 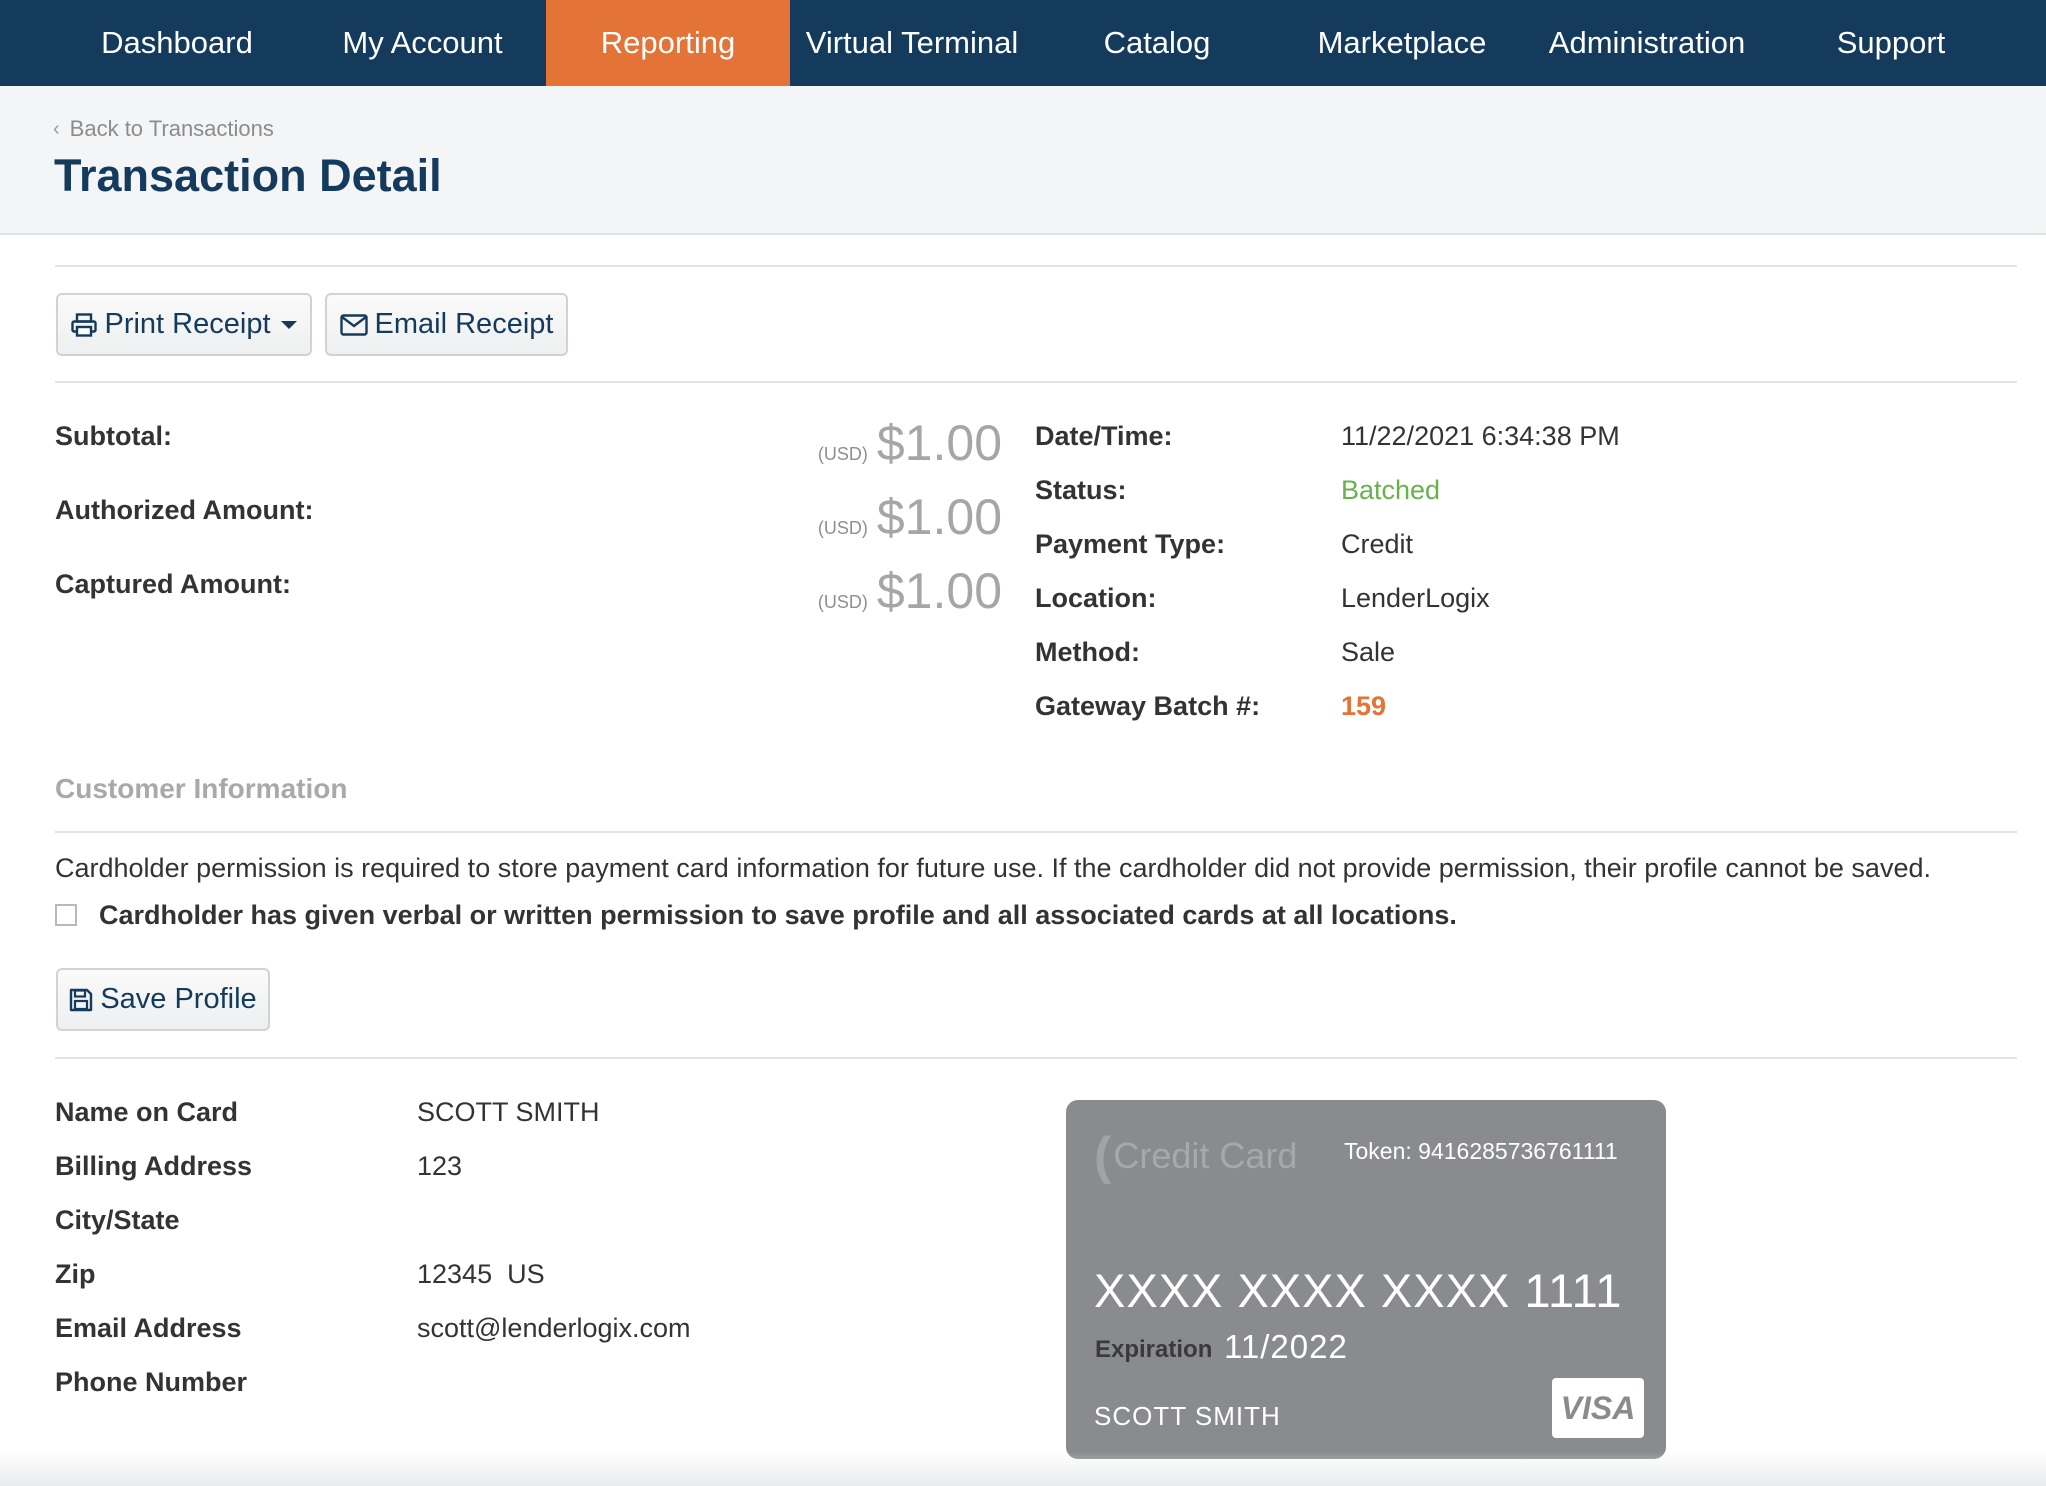 I want to click on nav-item-administration: Administration, so click(x=1647, y=43).